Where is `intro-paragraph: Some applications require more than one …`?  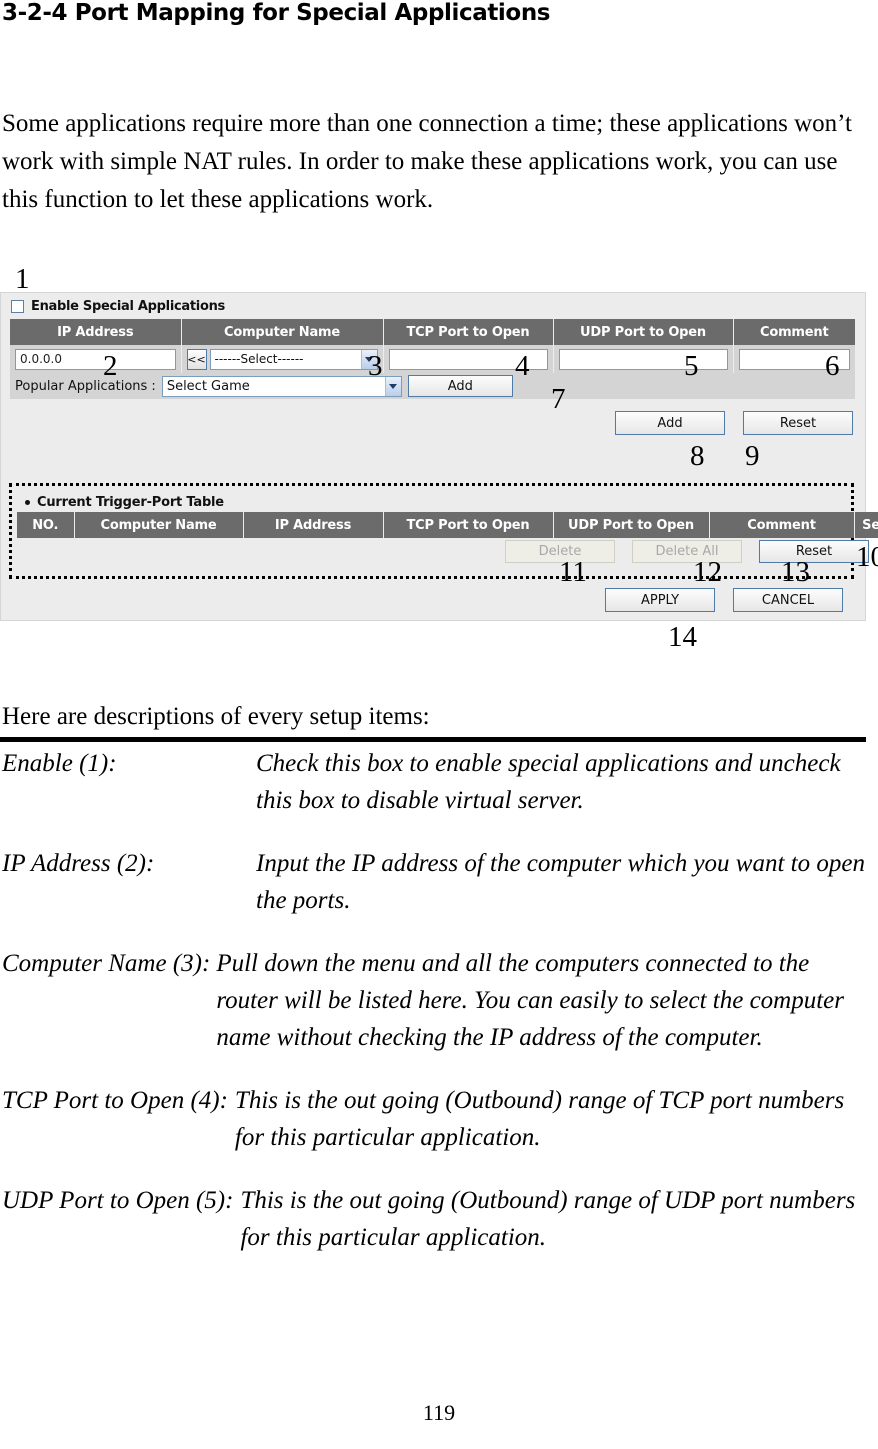
intro-paragraph: Some applications require more than one … is located at coordinates (427, 161).